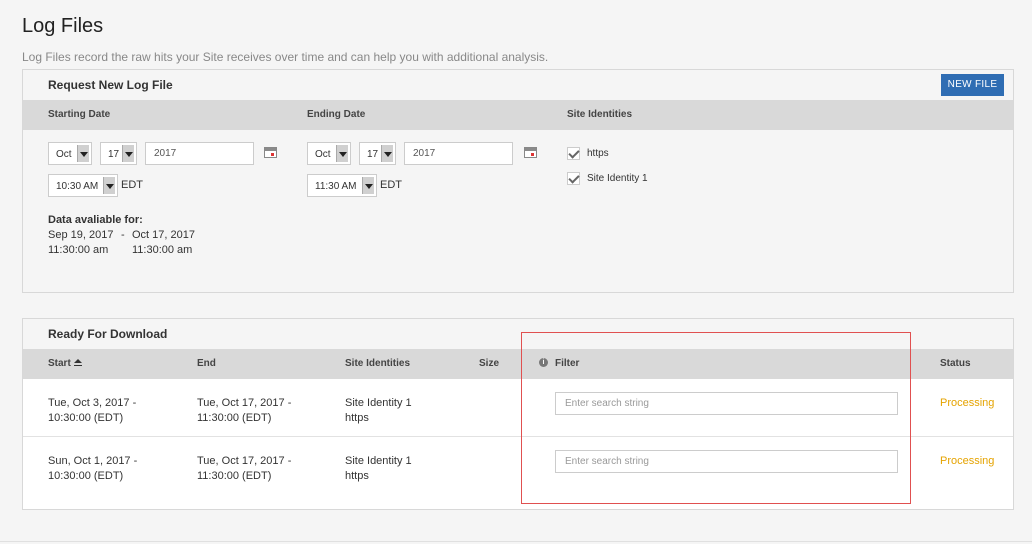 Image resolution: width=1032 pixels, height=544 pixels. I want to click on site-identities-label: Site Identities, so click(600, 114).